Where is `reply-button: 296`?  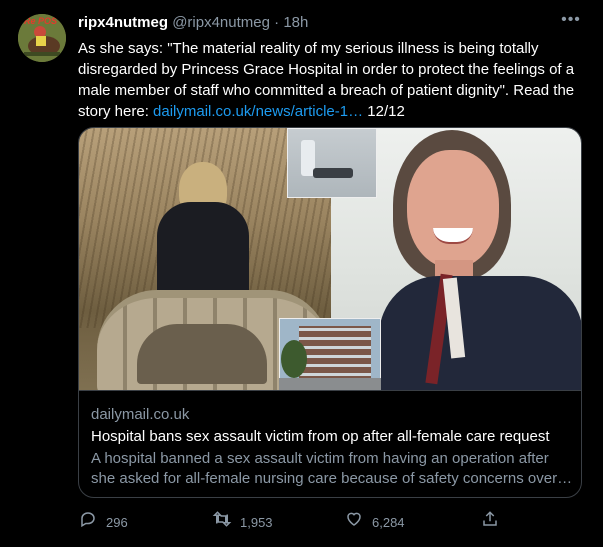 reply-button: 296 is located at coordinates (103, 522).